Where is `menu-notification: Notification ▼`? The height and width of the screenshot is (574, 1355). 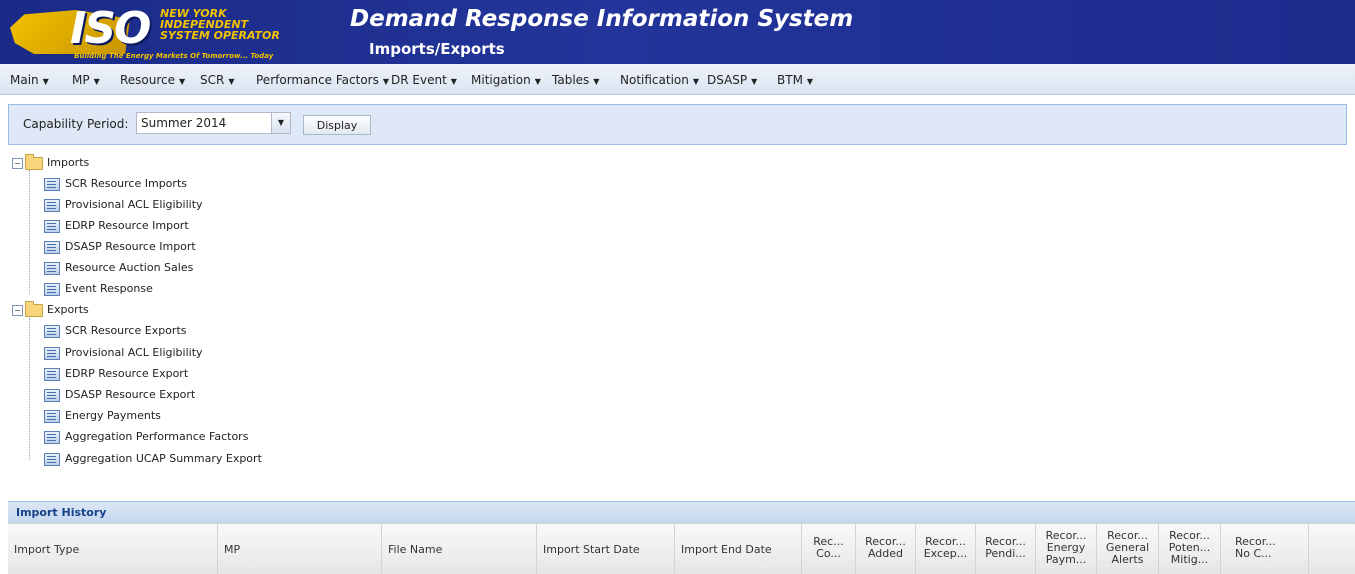
menu-notification: Notification ▼ is located at coordinates (659, 80).